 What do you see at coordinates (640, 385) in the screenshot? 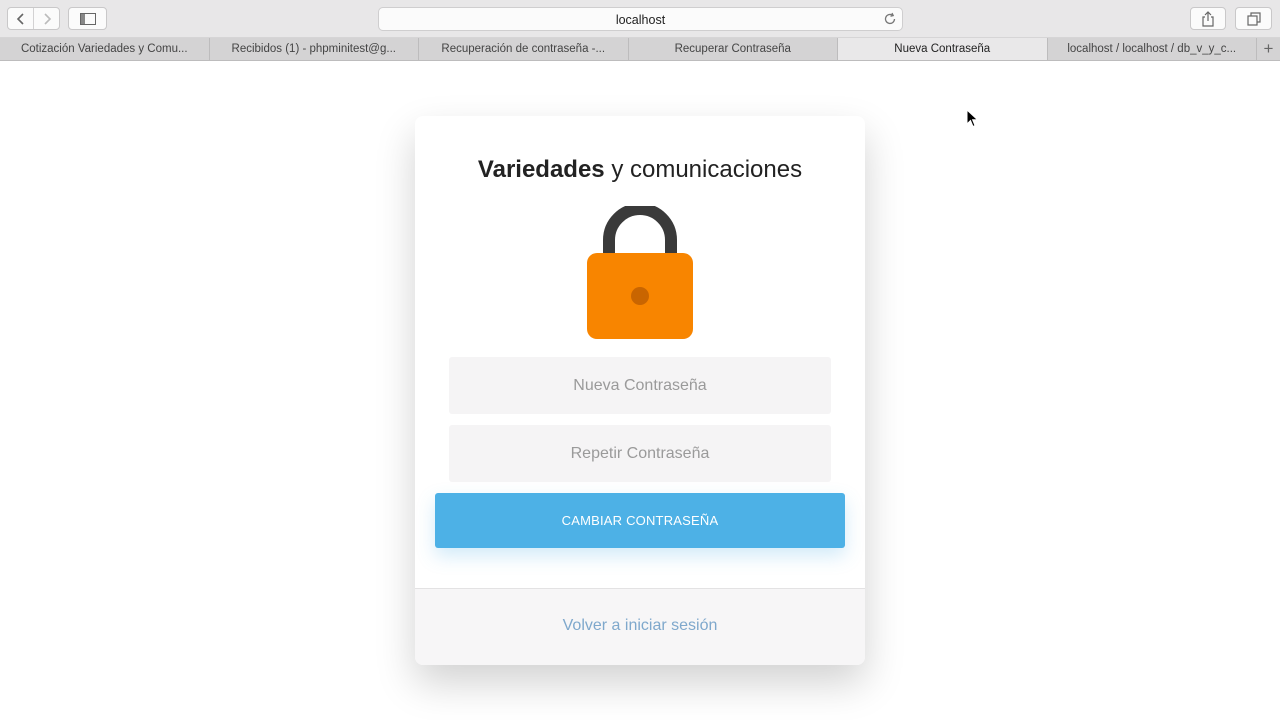
I see `new-password-input` at bounding box center [640, 385].